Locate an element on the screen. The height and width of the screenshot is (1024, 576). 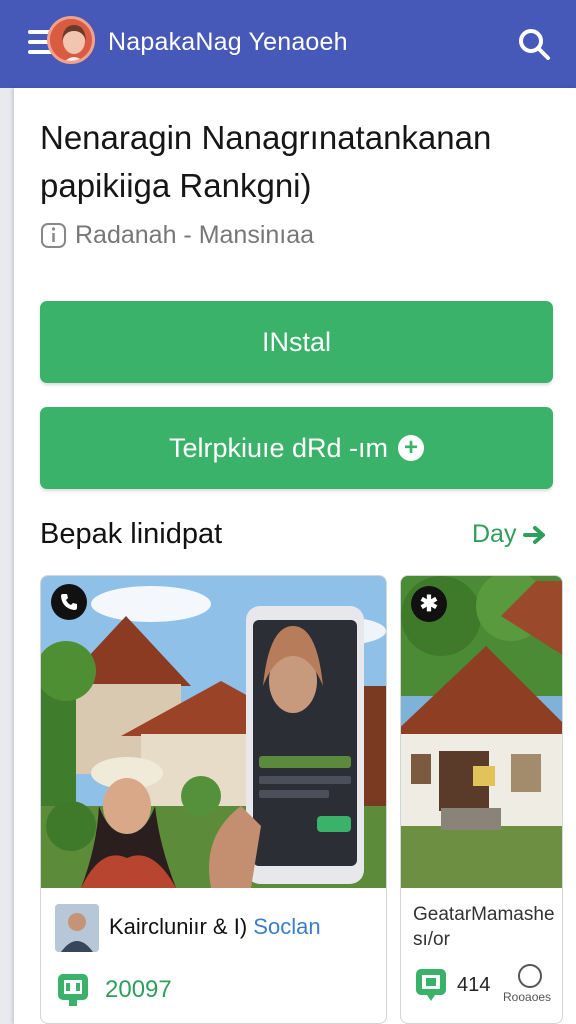
app-bar: NapakaNag Yenaoeh is located at coordinates (288, 44).